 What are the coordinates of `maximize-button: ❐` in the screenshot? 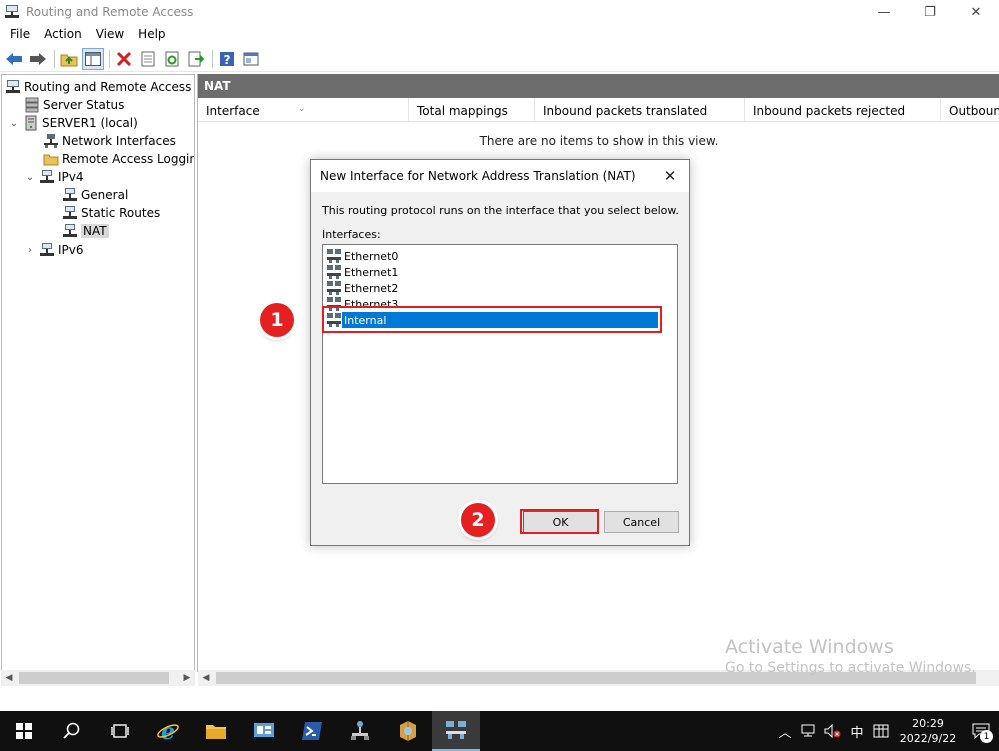 It's located at (930, 12).